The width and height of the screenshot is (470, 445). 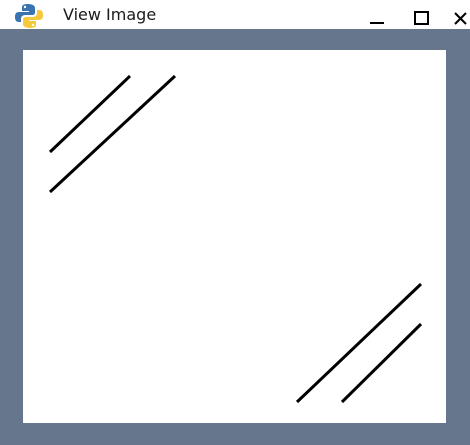 What do you see at coordinates (377, 23) in the screenshot?
I see `minimize-icon` at bounding box center [377, 23].